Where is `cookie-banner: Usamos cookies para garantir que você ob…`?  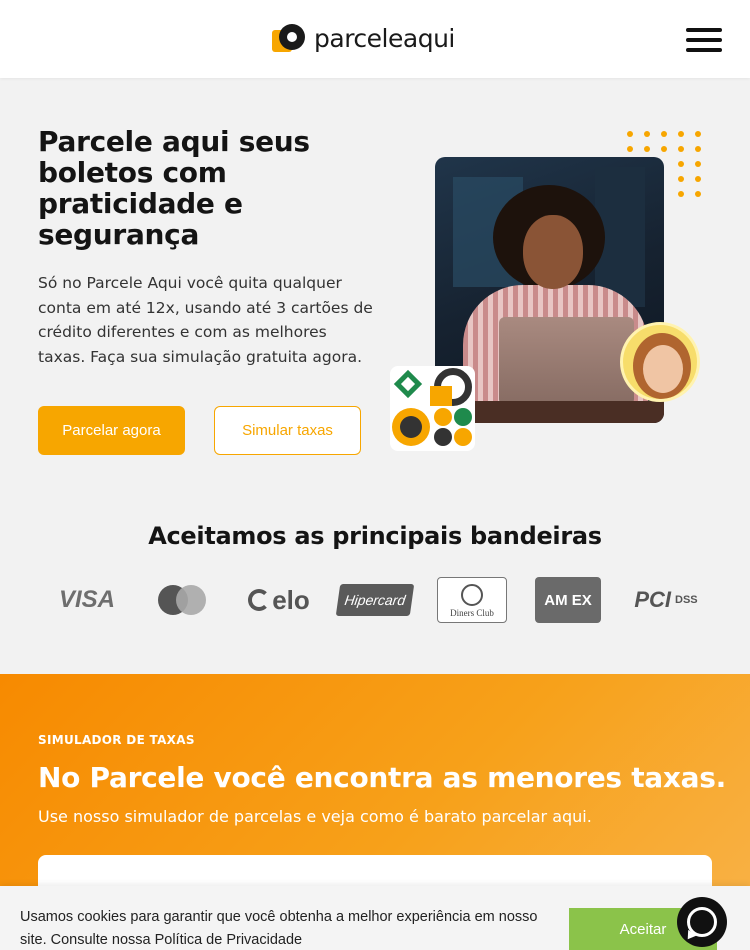
cookie-banner: Usamos cookies para garantir que você ob… is located at coordinates (375, 918).